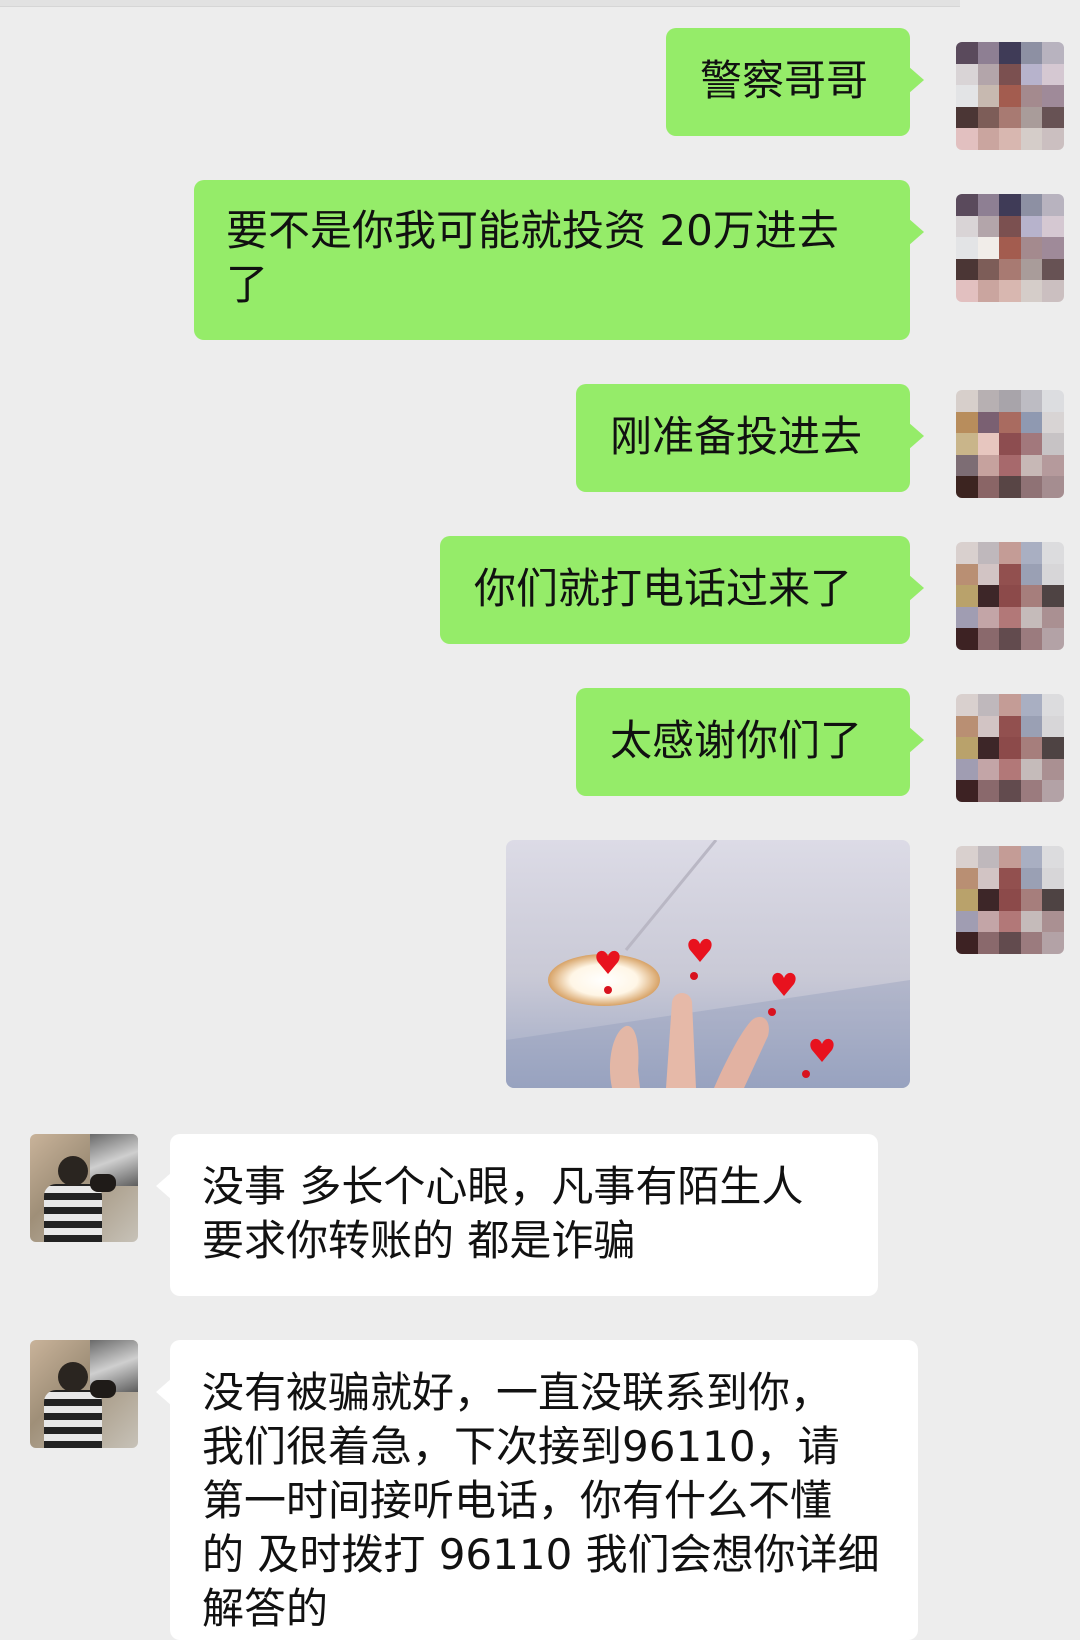 The image size is (1080, 1640). I want to click on message-text: 要不是你我可能就投资 20万进去 了, so click(532, 257).